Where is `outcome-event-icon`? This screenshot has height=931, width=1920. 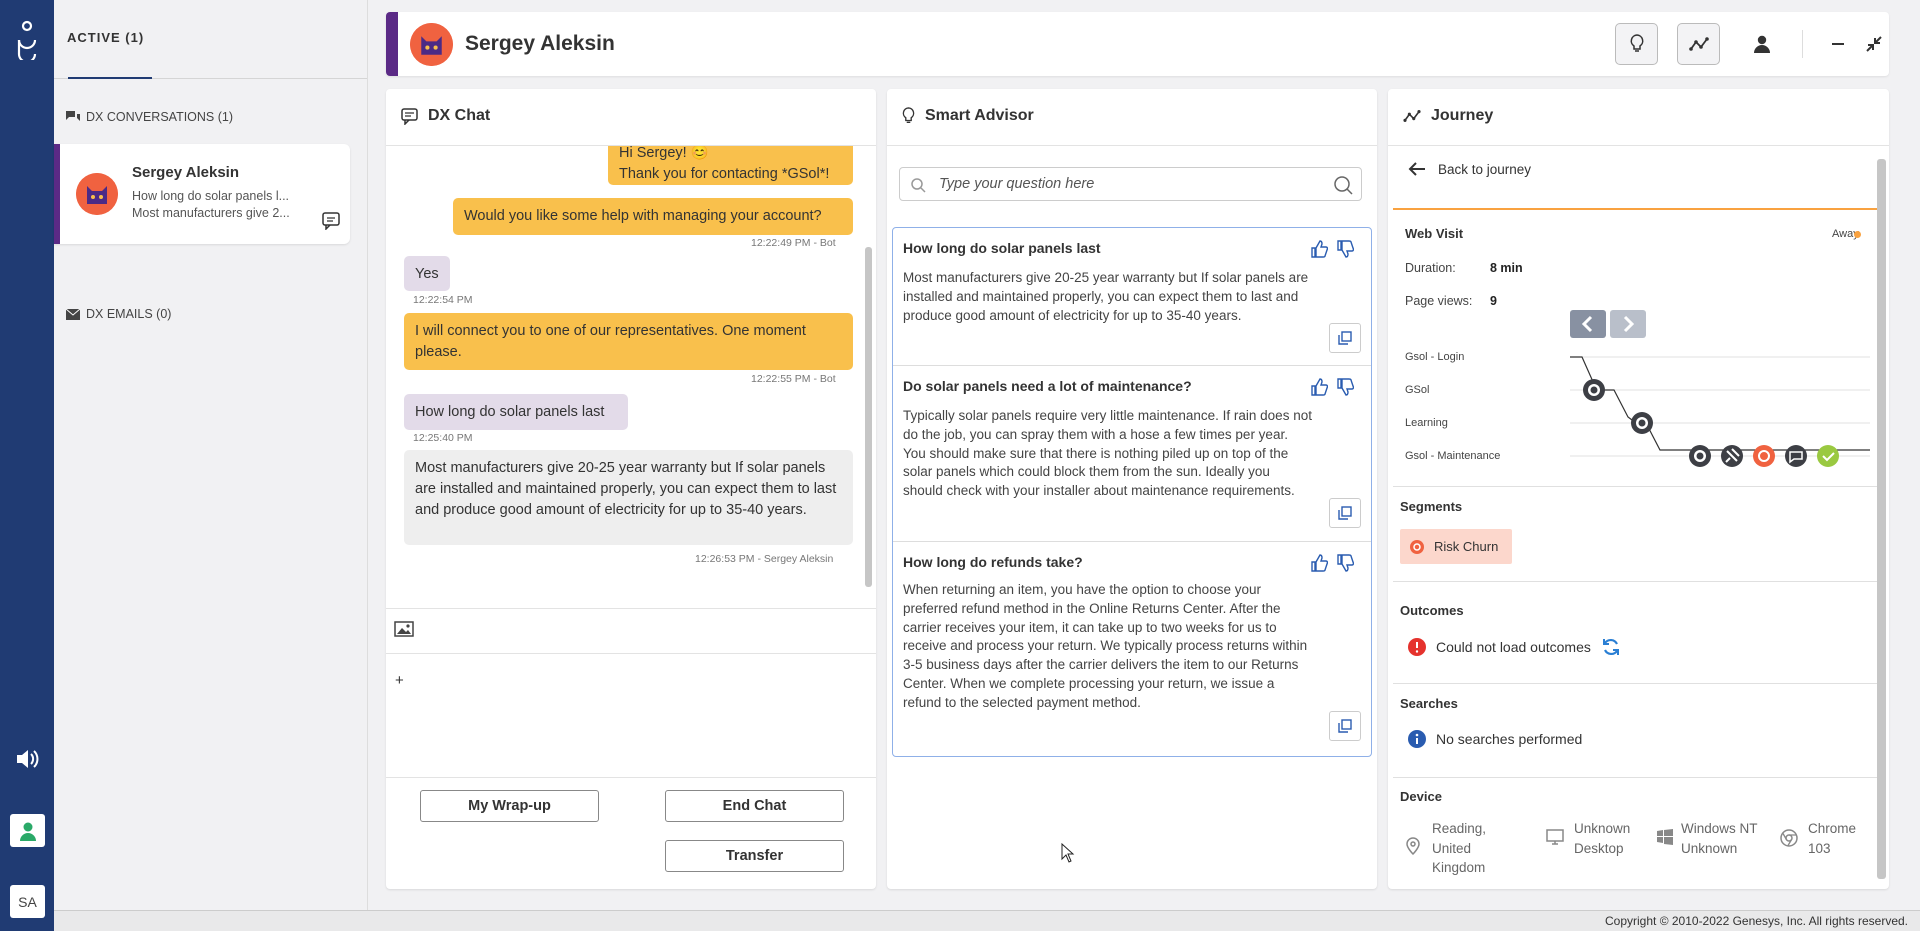
outcome-event-icon is located at coordinates (1828, 456).